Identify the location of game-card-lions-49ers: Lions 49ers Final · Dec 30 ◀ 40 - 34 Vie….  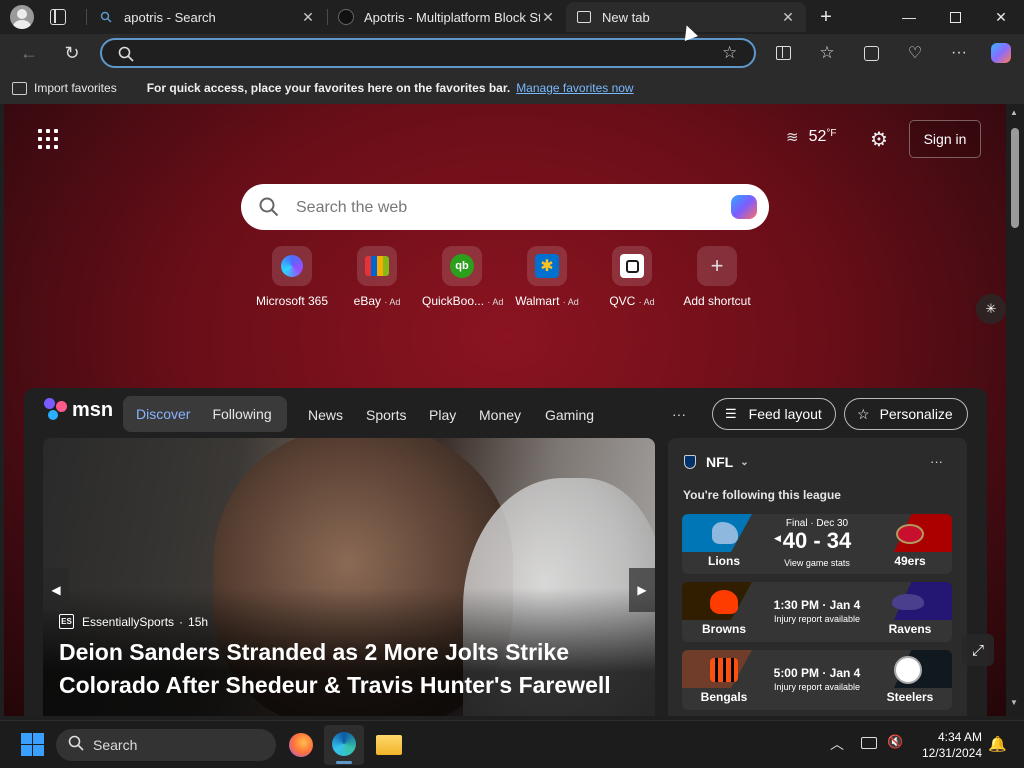
(817, 544).